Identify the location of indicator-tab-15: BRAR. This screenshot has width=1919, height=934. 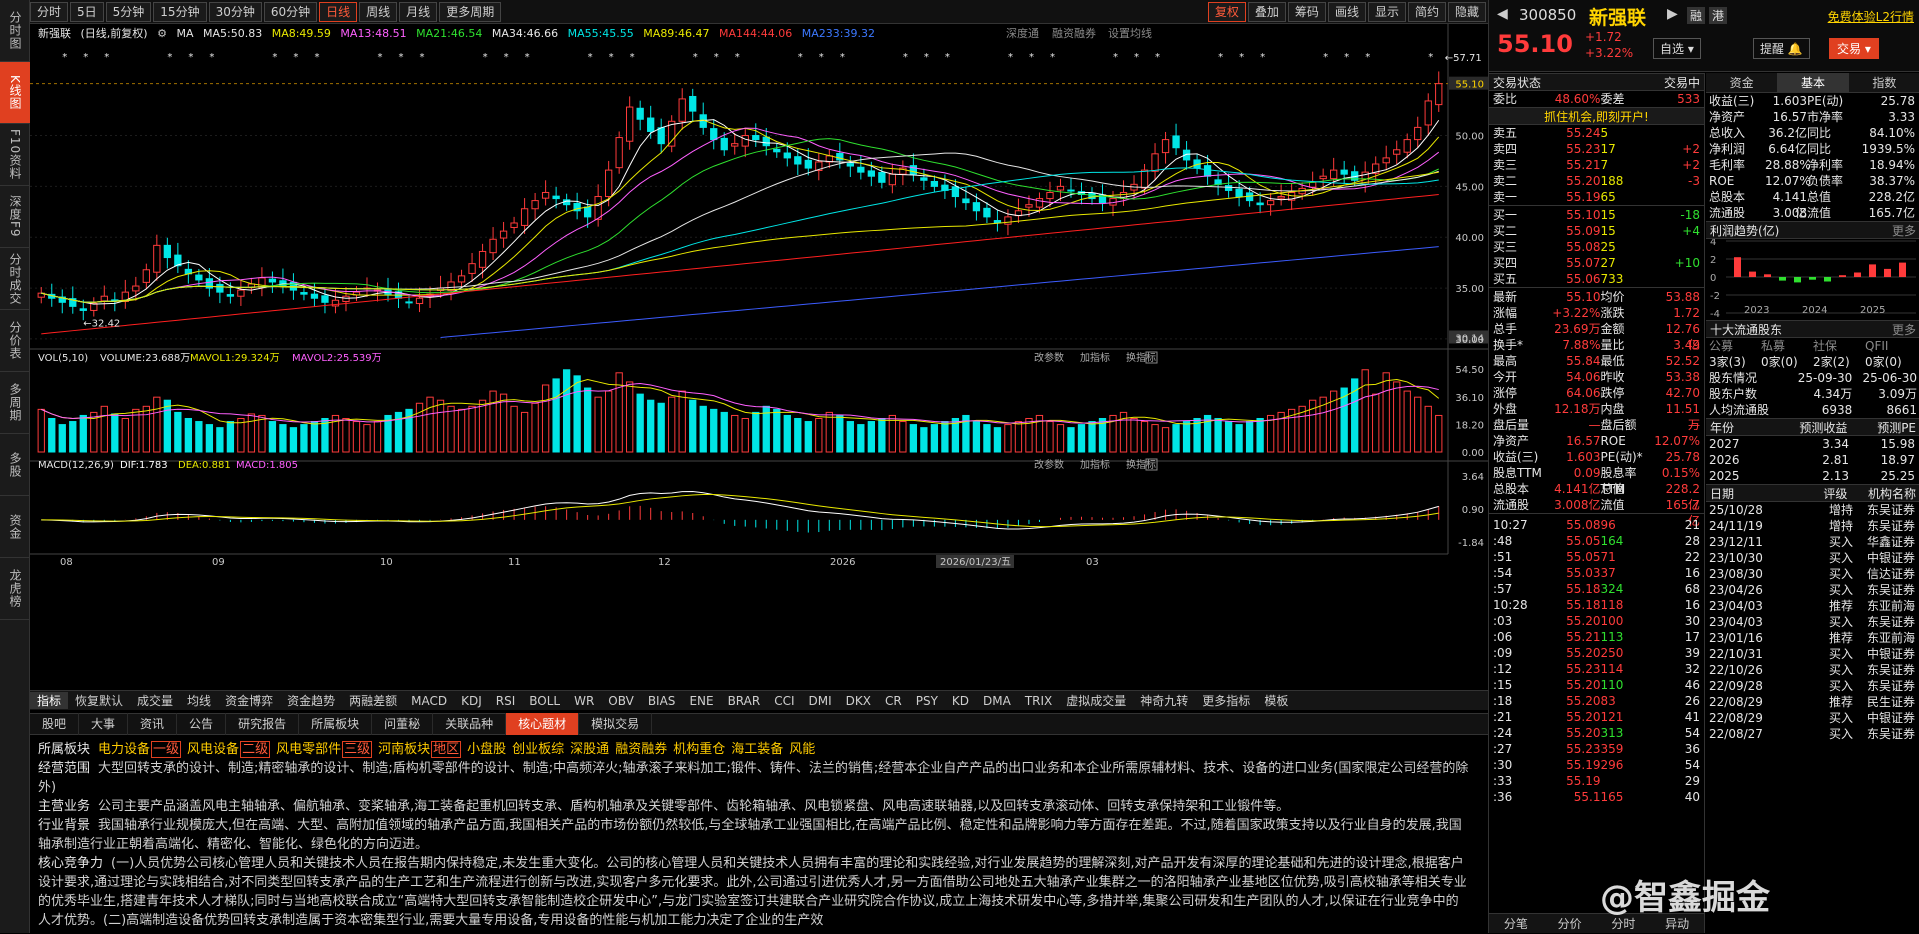
(744, 701).